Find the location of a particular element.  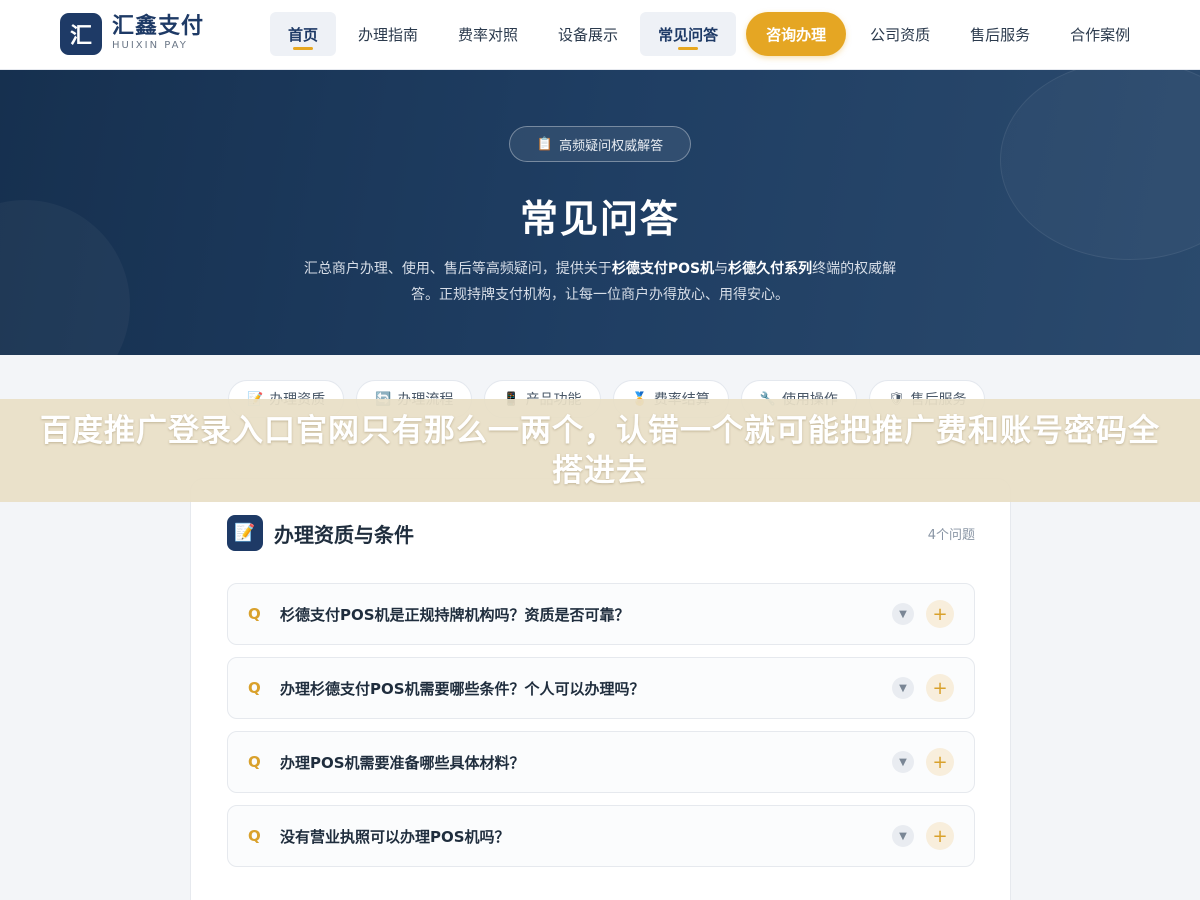

hero-desc-highlight: 杉德支付POS机 is located at coordinates (663, 269).